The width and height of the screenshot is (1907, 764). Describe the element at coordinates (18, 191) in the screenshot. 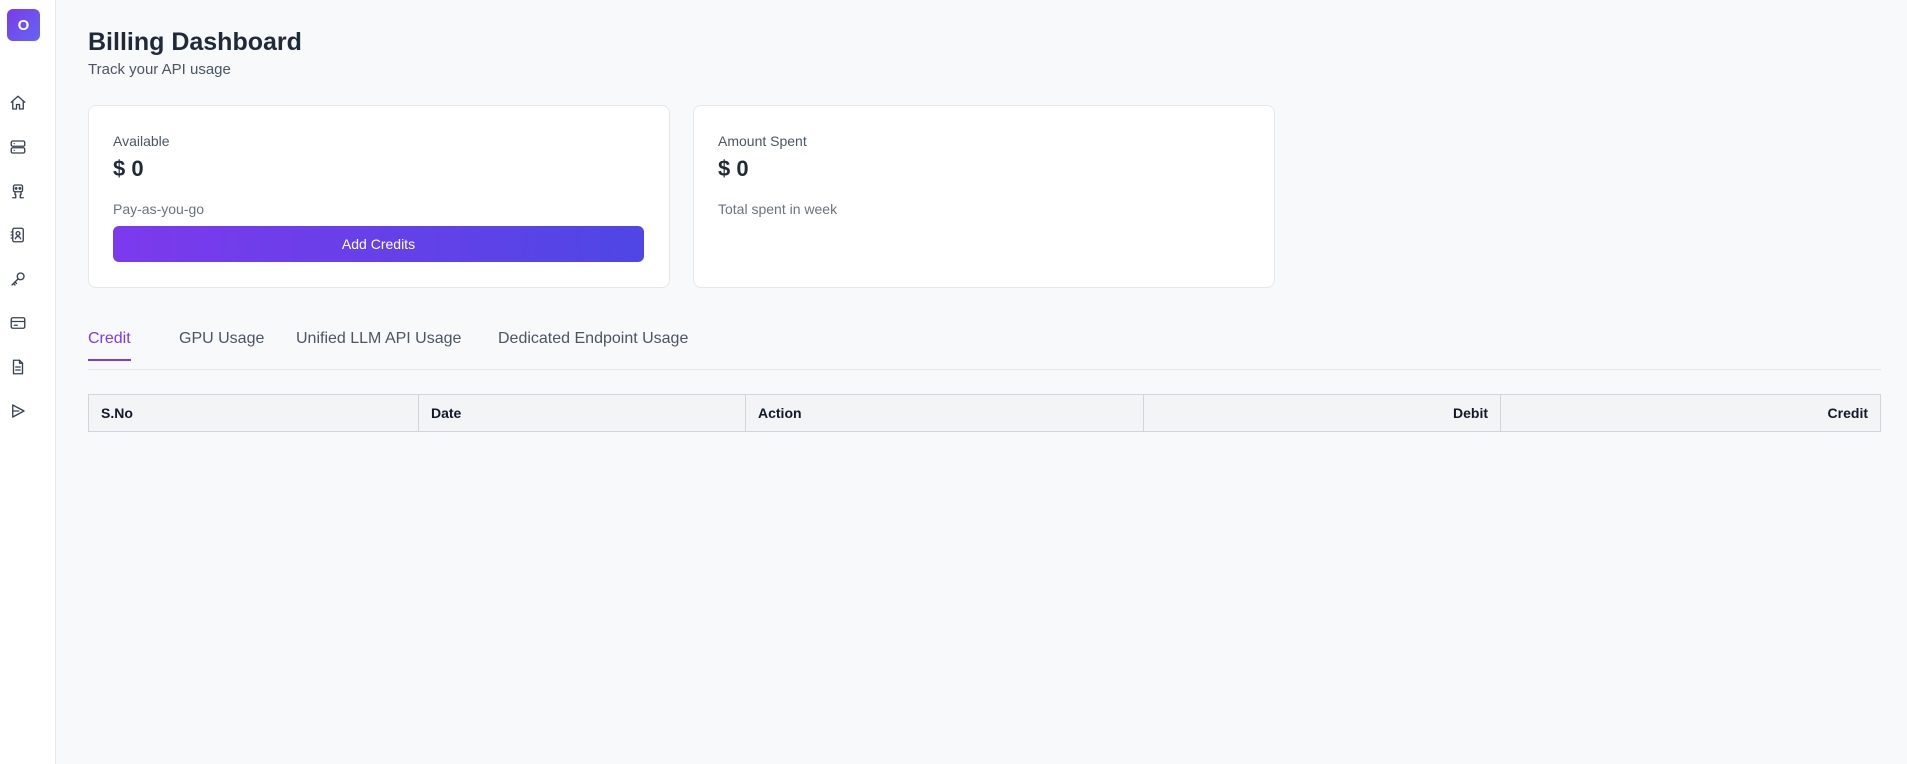

I see `robot-icon` at that location.